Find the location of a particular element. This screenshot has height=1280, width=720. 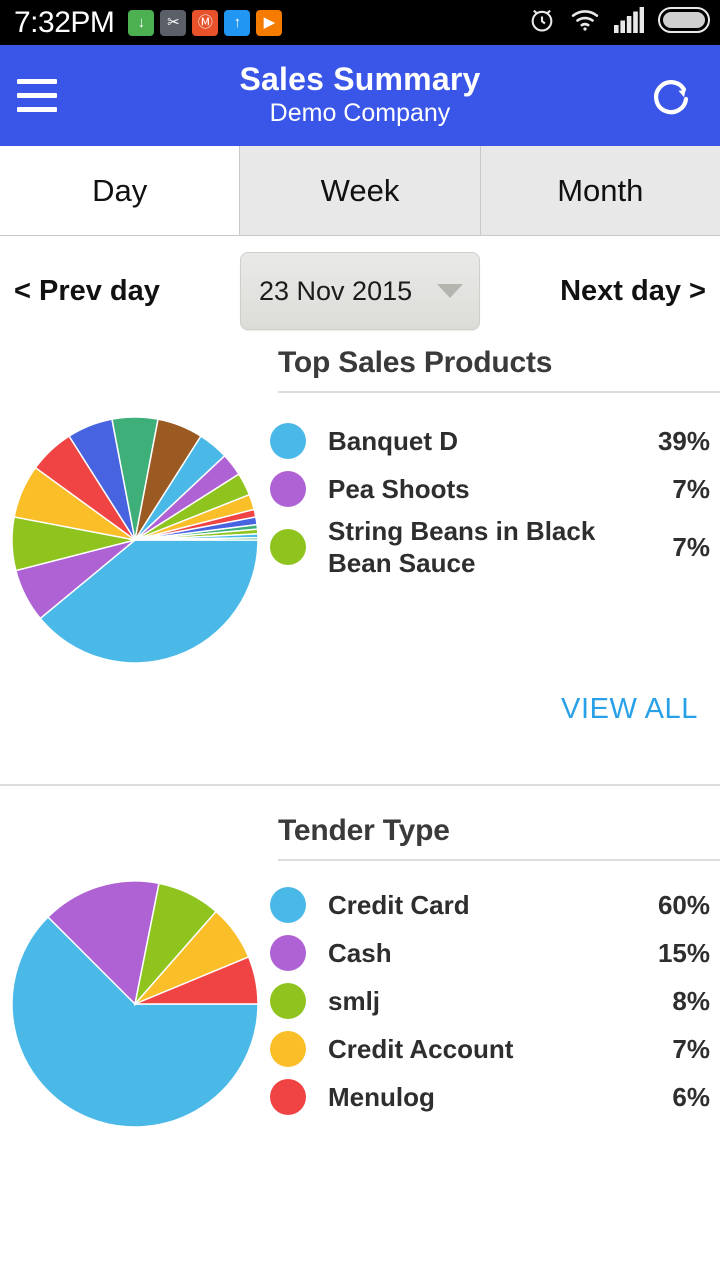

legend-item: String Beans in Black Bean Sauce 7% is located at coordinates (490, 547).